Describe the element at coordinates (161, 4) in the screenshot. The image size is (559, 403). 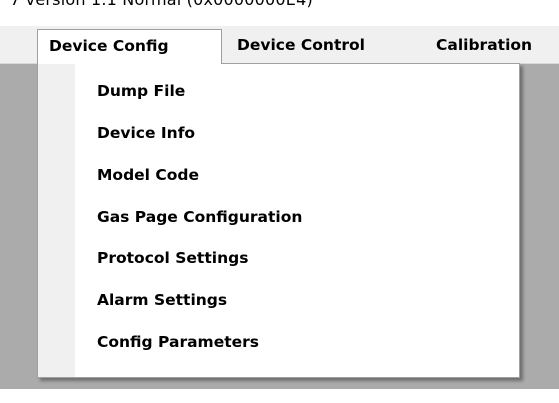
I see `window-title: 7 version 1.1 Normal (0x0000000E4)` at that location.